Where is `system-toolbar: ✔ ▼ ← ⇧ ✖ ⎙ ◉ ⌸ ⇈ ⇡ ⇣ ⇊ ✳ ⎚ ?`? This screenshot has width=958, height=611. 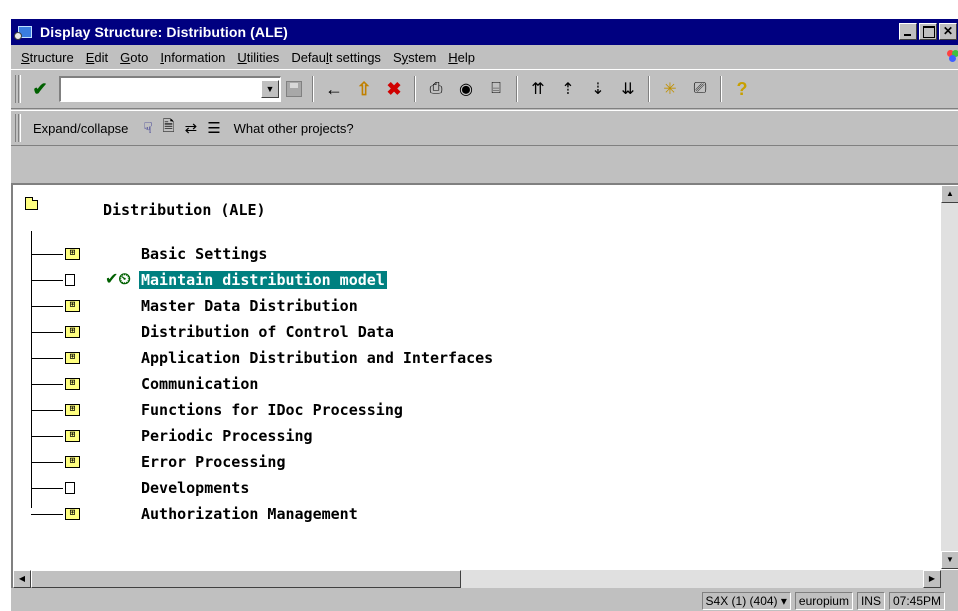
system-toolbar: ✔ ▼ ← ⇧ ✖ ⎙ ◉ ⌸ ⇈ ⇡ ⇣ ⇊ ✳ ⎚ ? is located at coordinates (484, 89).